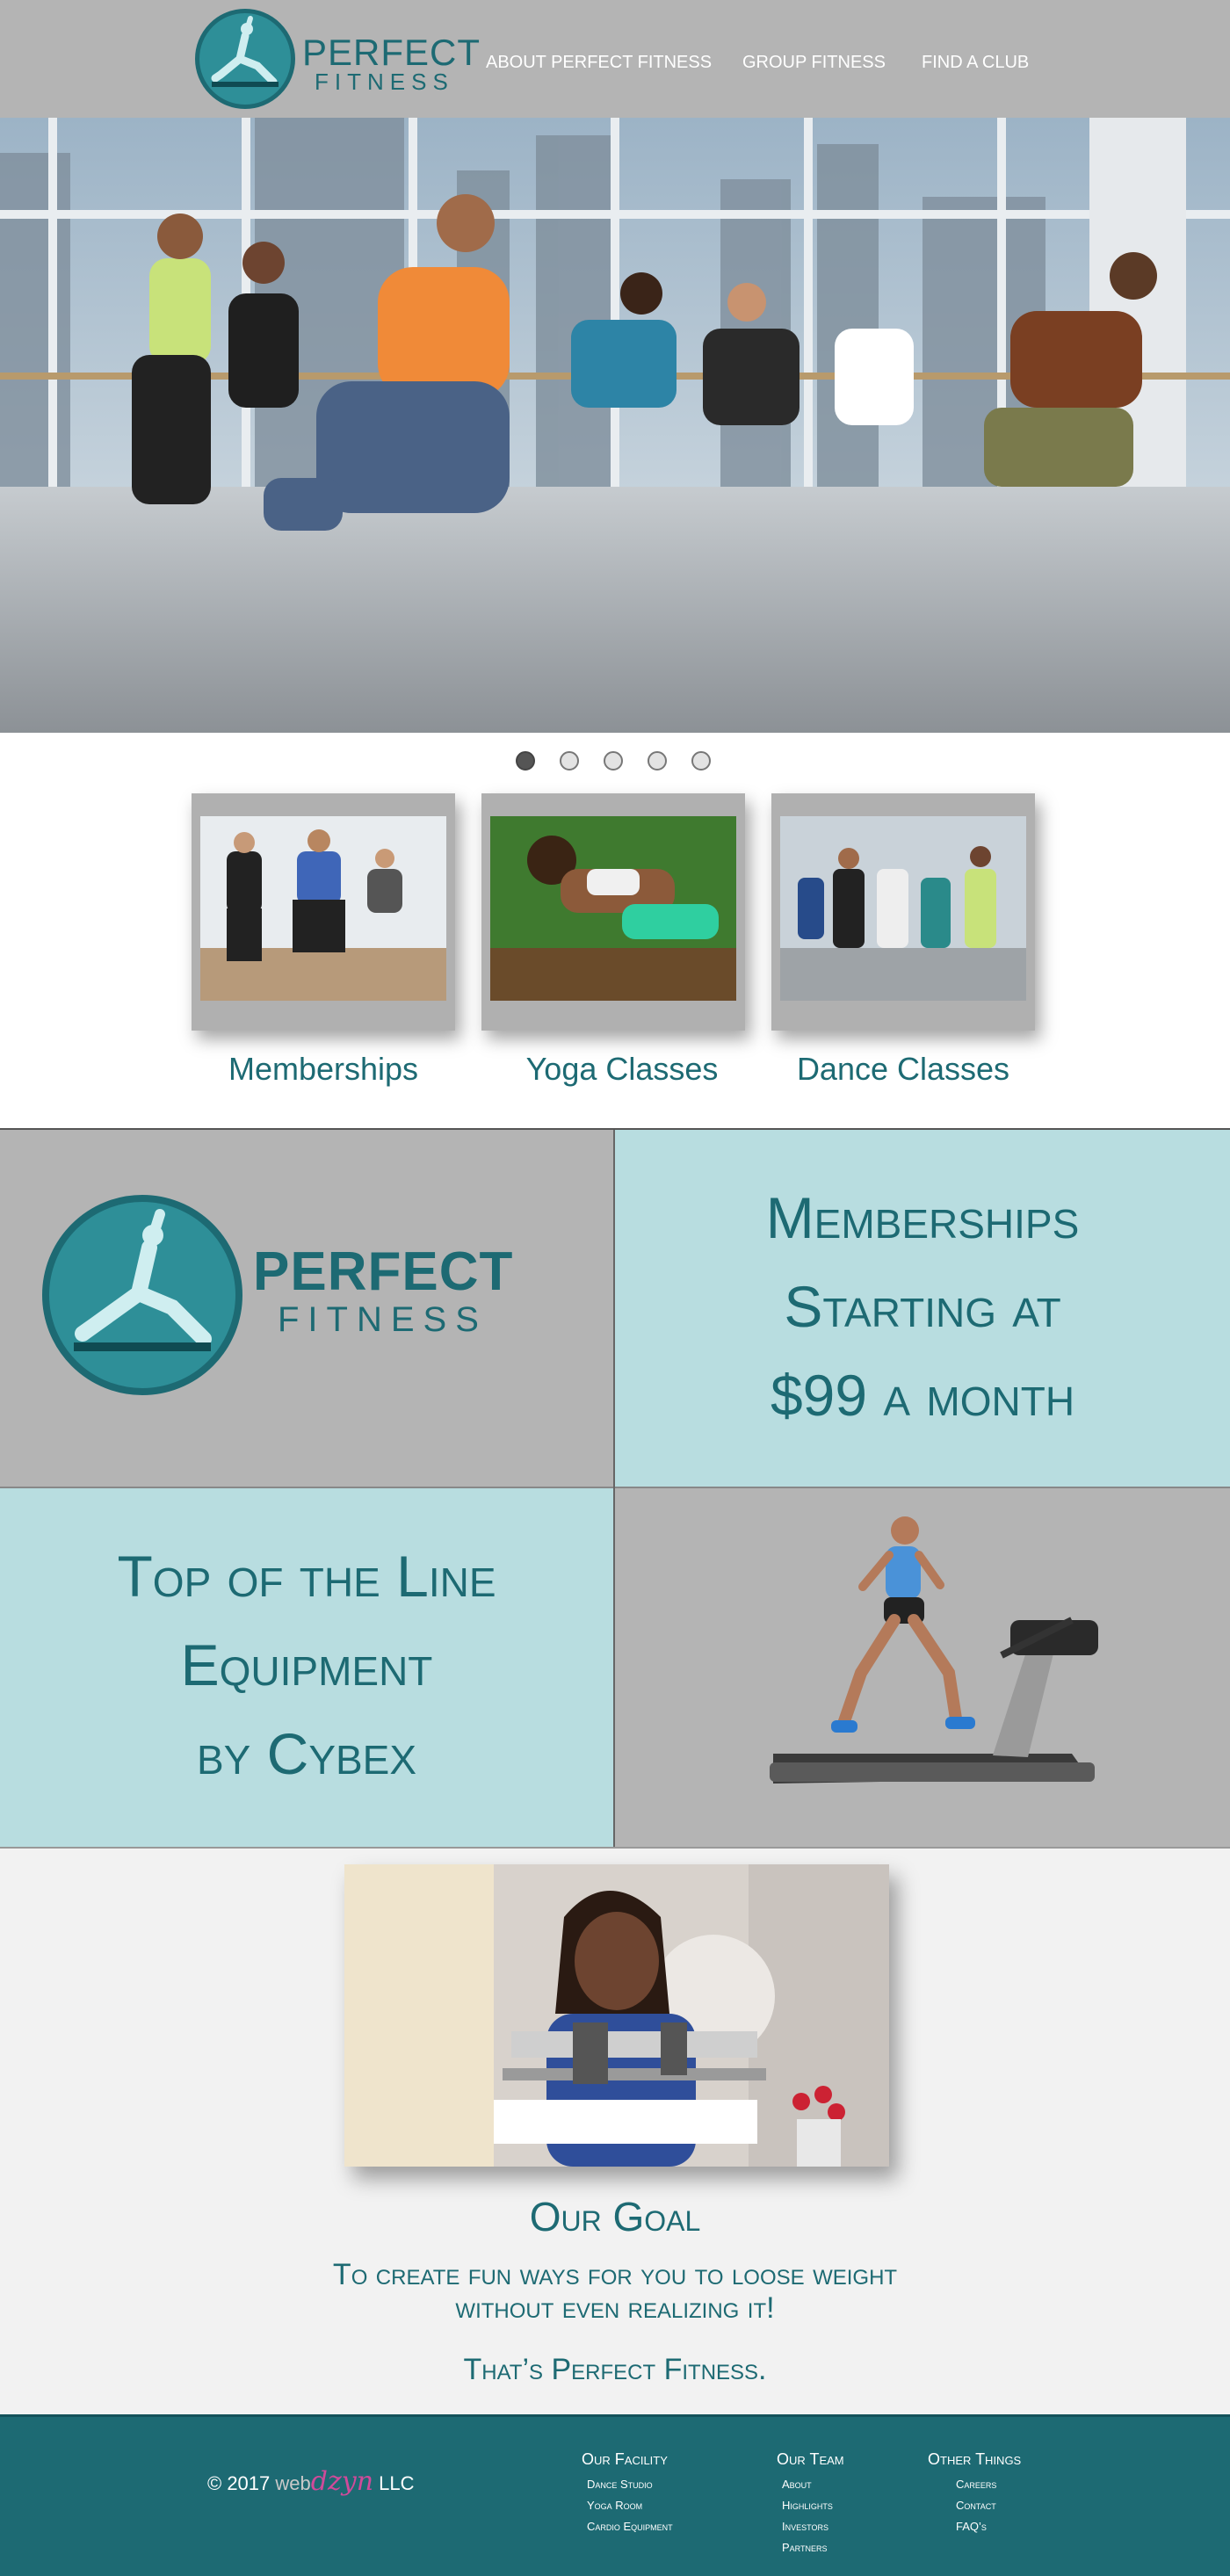 This screenshot has width=1230, height=2576. Describe the element at coordinates (625, 2459) in the screenshot. I see `footer-heading: Our Facility` at that location.